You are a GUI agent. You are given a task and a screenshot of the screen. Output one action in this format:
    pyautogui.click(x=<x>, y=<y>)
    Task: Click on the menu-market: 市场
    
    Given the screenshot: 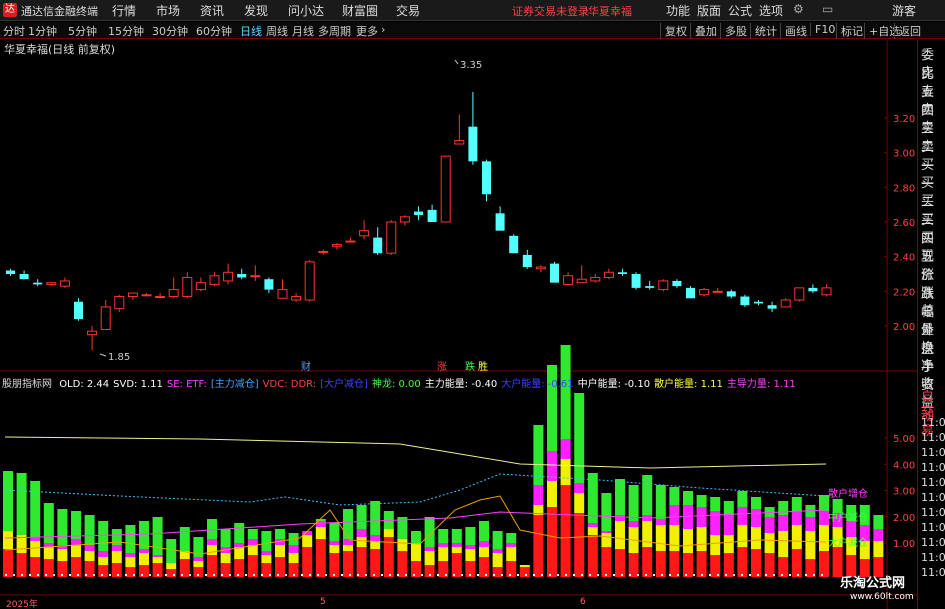 What is the action you would take?
    pyautogui.click(x=168, y=10)
    